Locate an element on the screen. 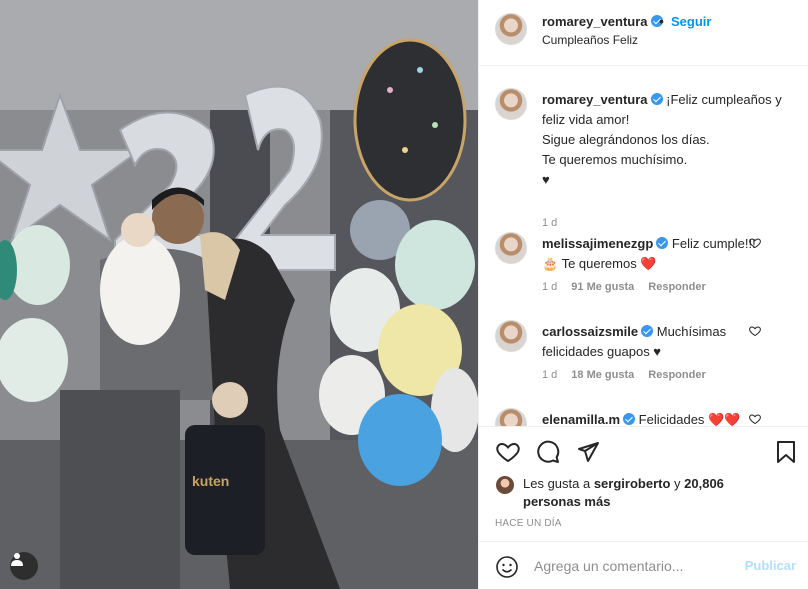 The width and height of the screenshot is (808, 589). commenter-username: melissajimenezgp is located at coordinates (605, 243).